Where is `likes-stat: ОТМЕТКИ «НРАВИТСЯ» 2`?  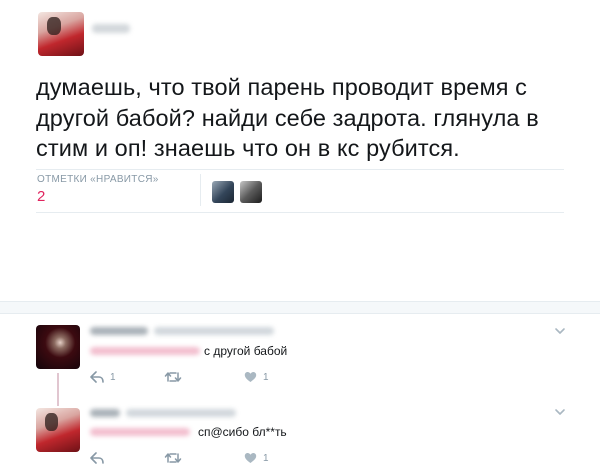 likes-stat: ОТМЕТКИ «НРАВИТСЯ» 2 is located at coordinates (98, 189).